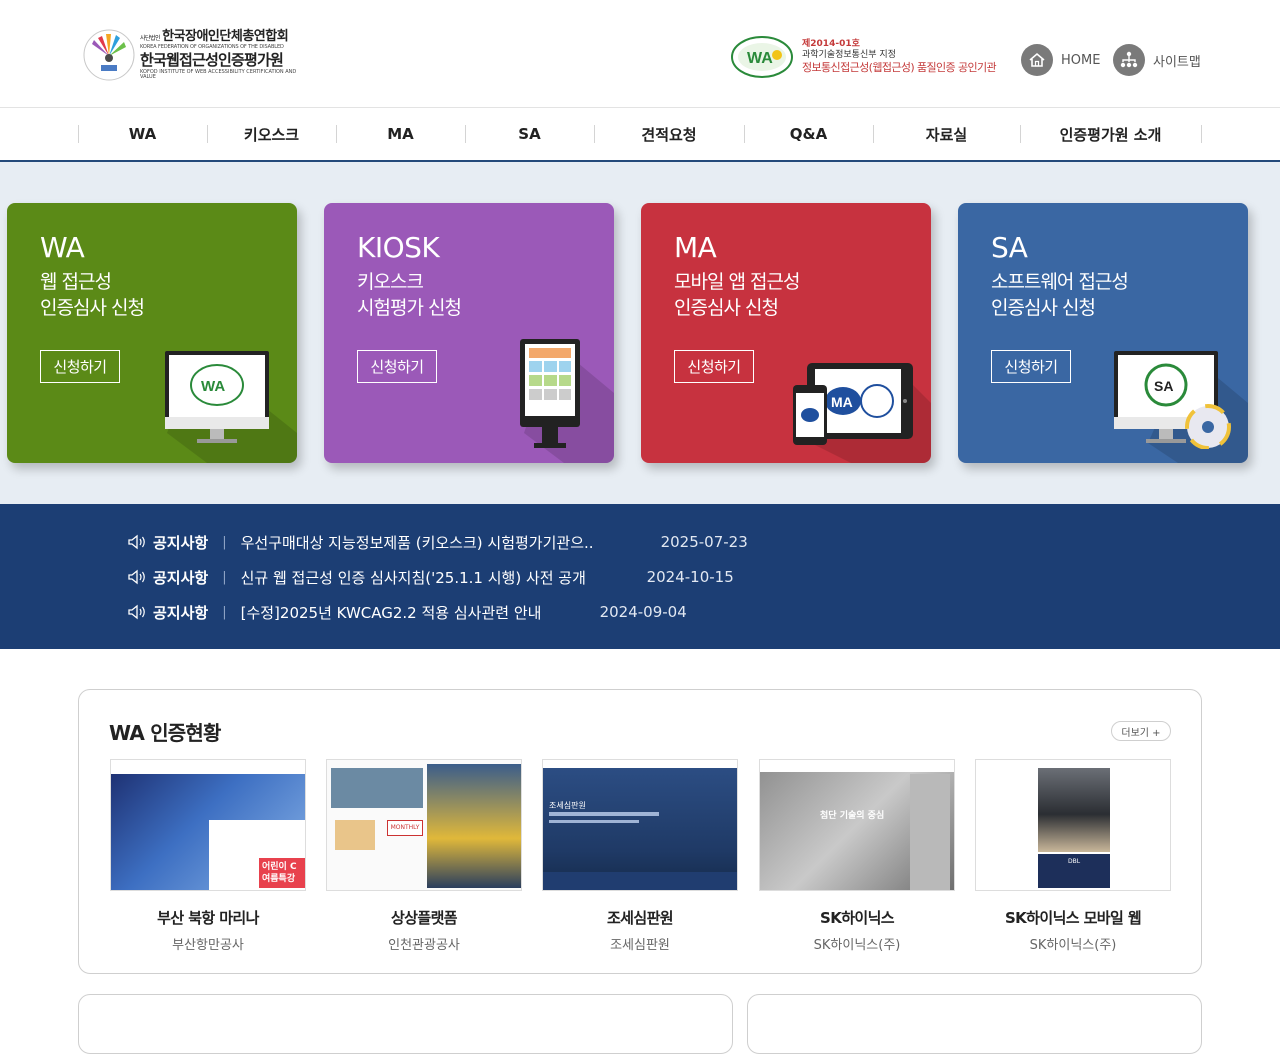 Image resolution: width=1280 pixels, height=1054 pixels. I want to click on site-name: SK하이닉스, so click(857, 918).